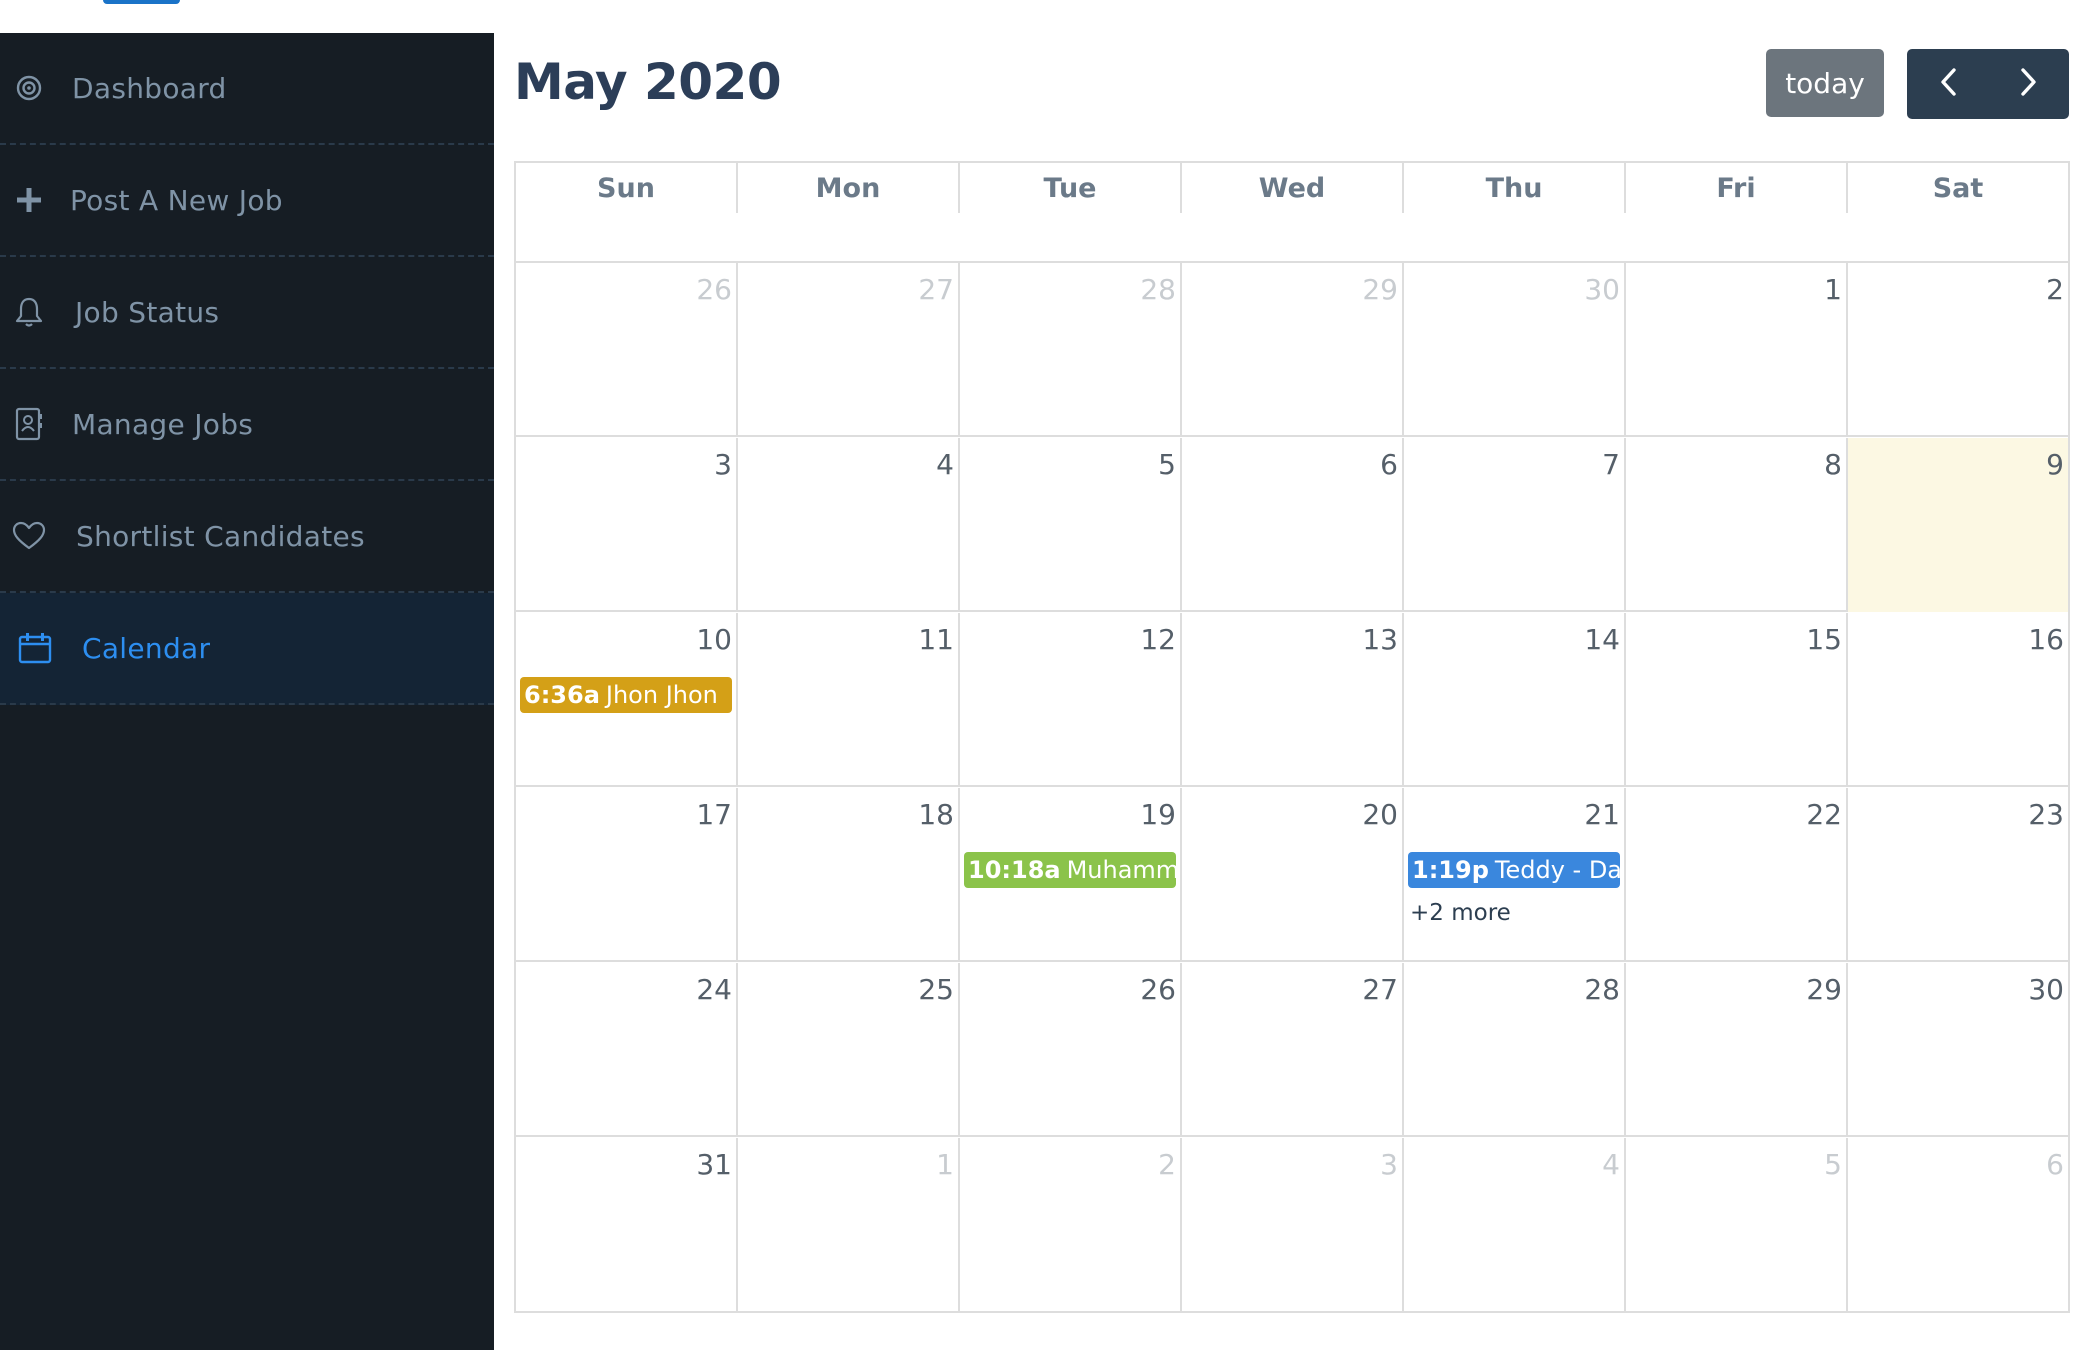 The width and height of the screenshot is (2100, 1350). I want to click on week-row: 3 4 5 6 7 8 9, so click(1292, 525).